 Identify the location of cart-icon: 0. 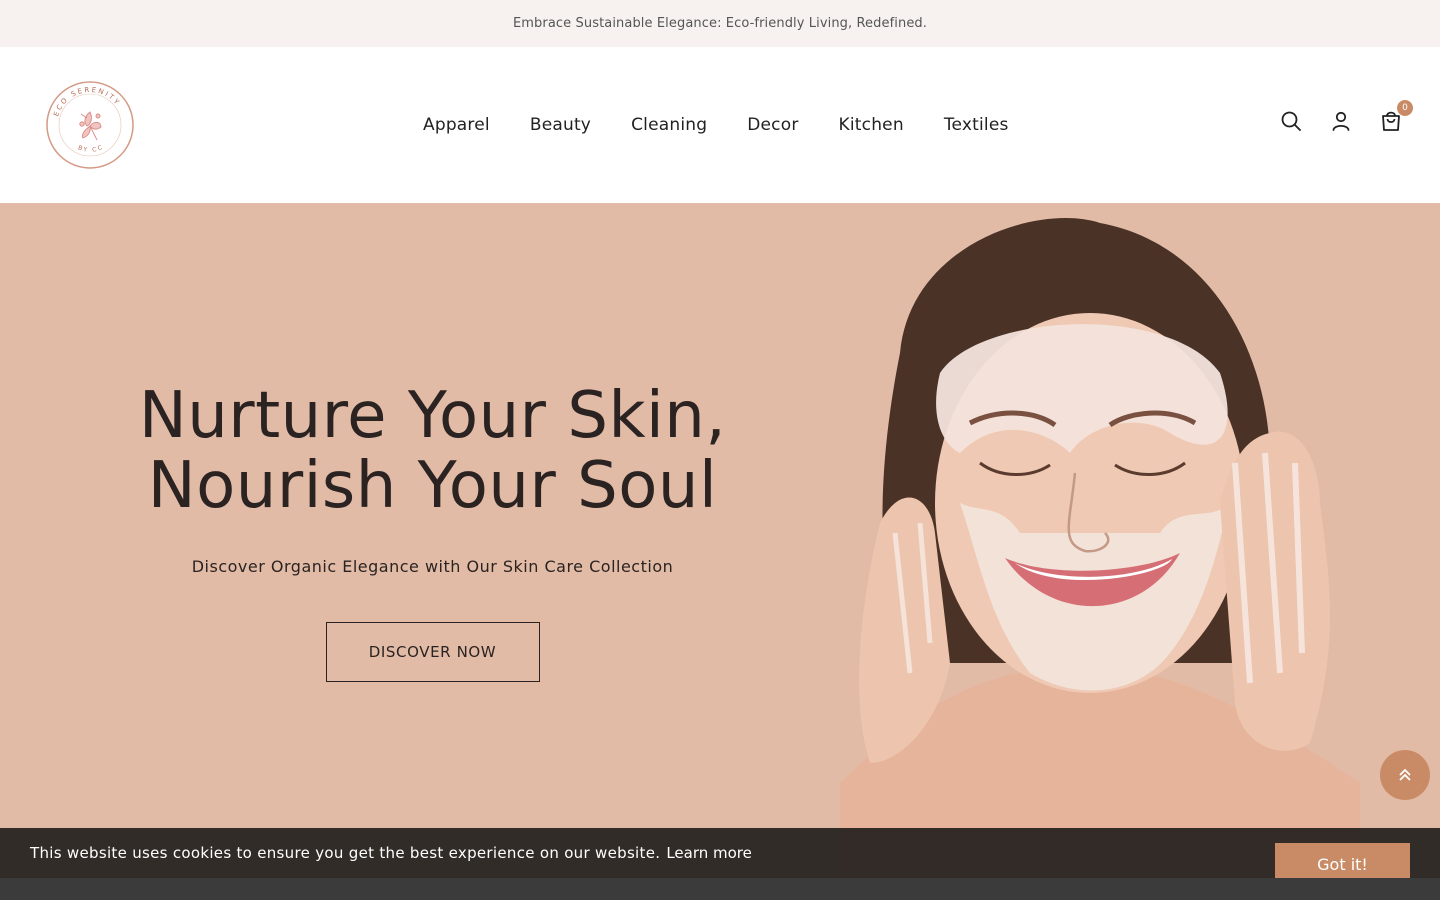
(1396, 116).